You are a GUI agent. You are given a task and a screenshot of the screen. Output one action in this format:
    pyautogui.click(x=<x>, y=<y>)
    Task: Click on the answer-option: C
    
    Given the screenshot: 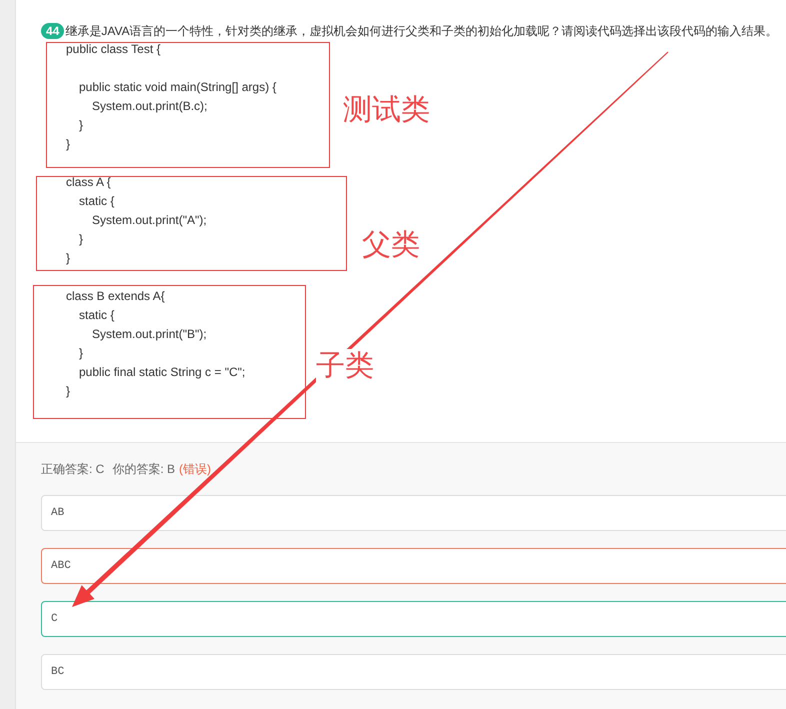 What is the action you would take?
    pyautogui.click(x=413, y=619)
    